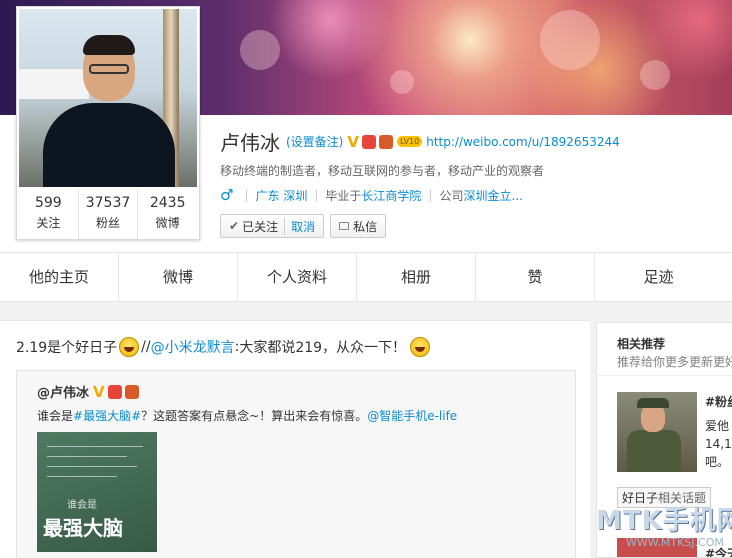 This screenshot has height=558, width=732. I want to click on panel-subtitle: 推荐给你更多更新更好, so click(674, 362).